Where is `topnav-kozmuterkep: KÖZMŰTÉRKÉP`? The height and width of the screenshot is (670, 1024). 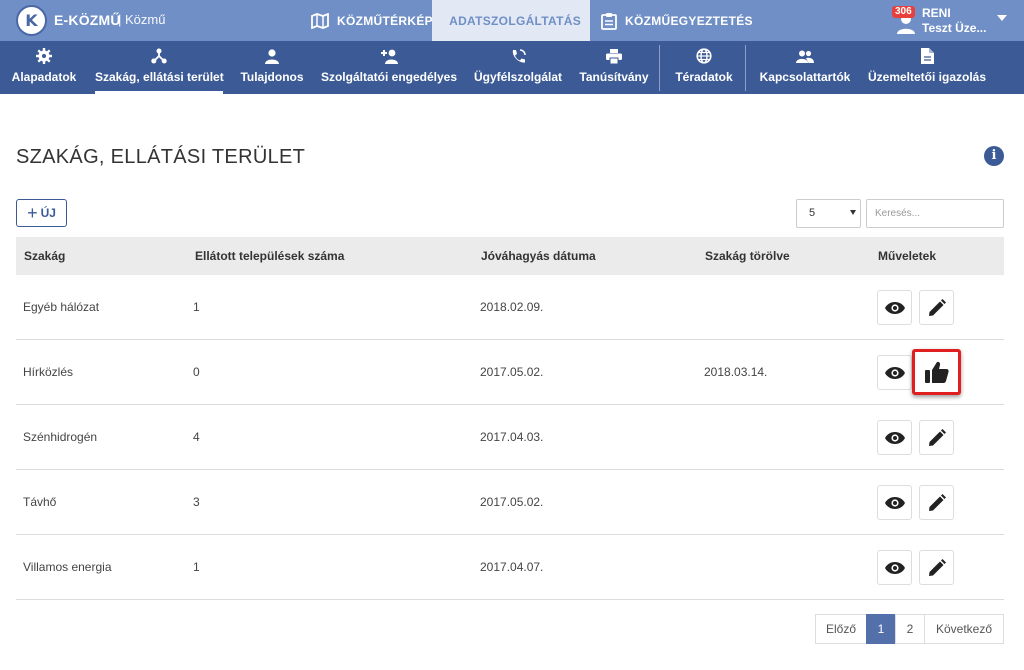
topnav-kozmuterkep: KÖZMŰTÉRKÉP is located at coordinates (372, 20).